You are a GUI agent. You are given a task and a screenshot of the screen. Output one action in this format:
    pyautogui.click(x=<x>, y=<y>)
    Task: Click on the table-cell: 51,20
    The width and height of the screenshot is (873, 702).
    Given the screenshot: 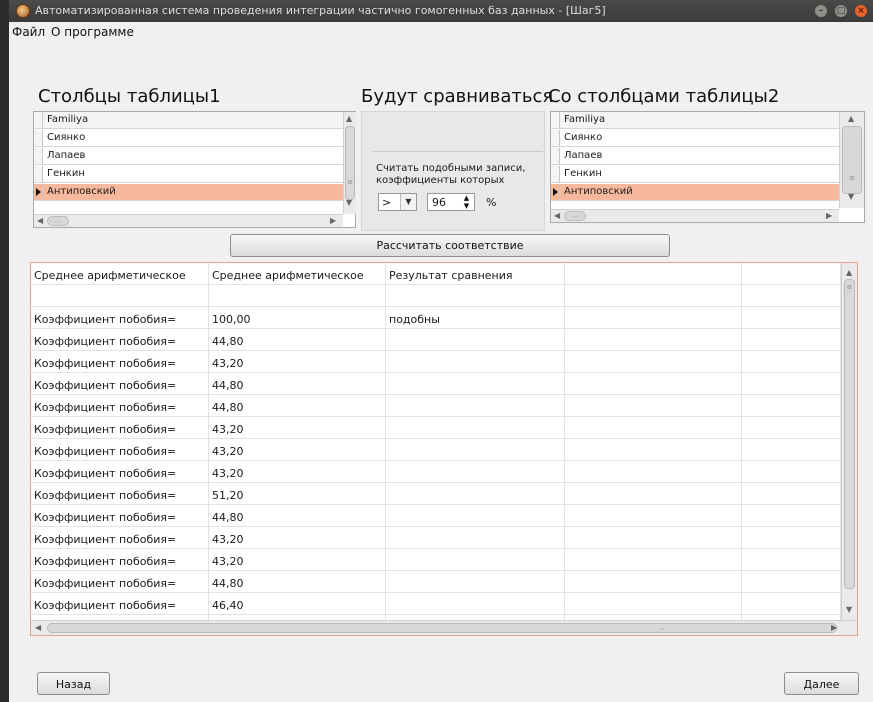 What is the action you would take?
    pyautogui.click(x=297, y=494)
    